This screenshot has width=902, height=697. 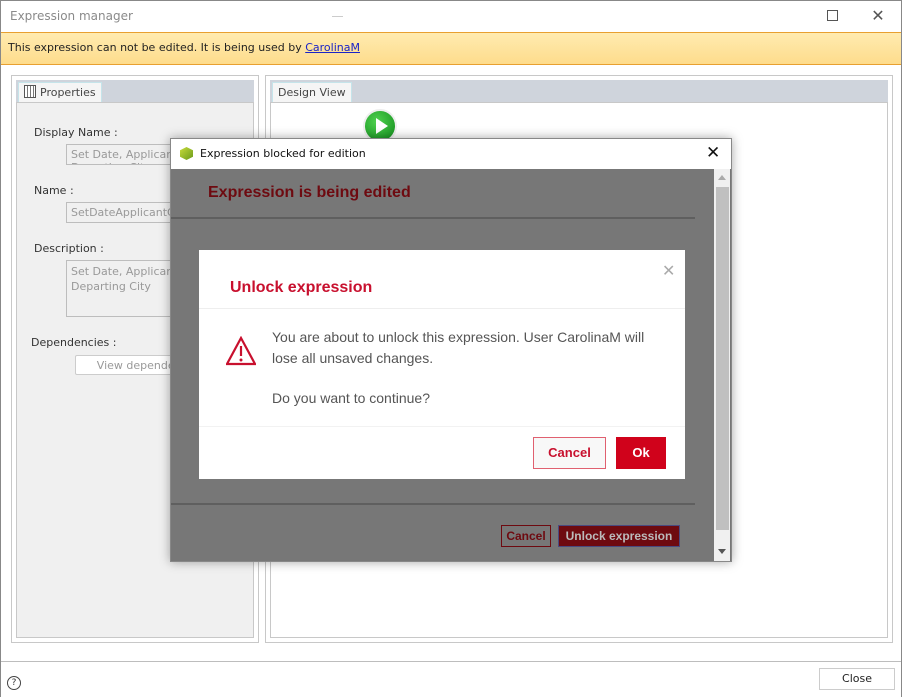 I want to click on properties-tabstrip: Properties, so click(x=135, y=91).